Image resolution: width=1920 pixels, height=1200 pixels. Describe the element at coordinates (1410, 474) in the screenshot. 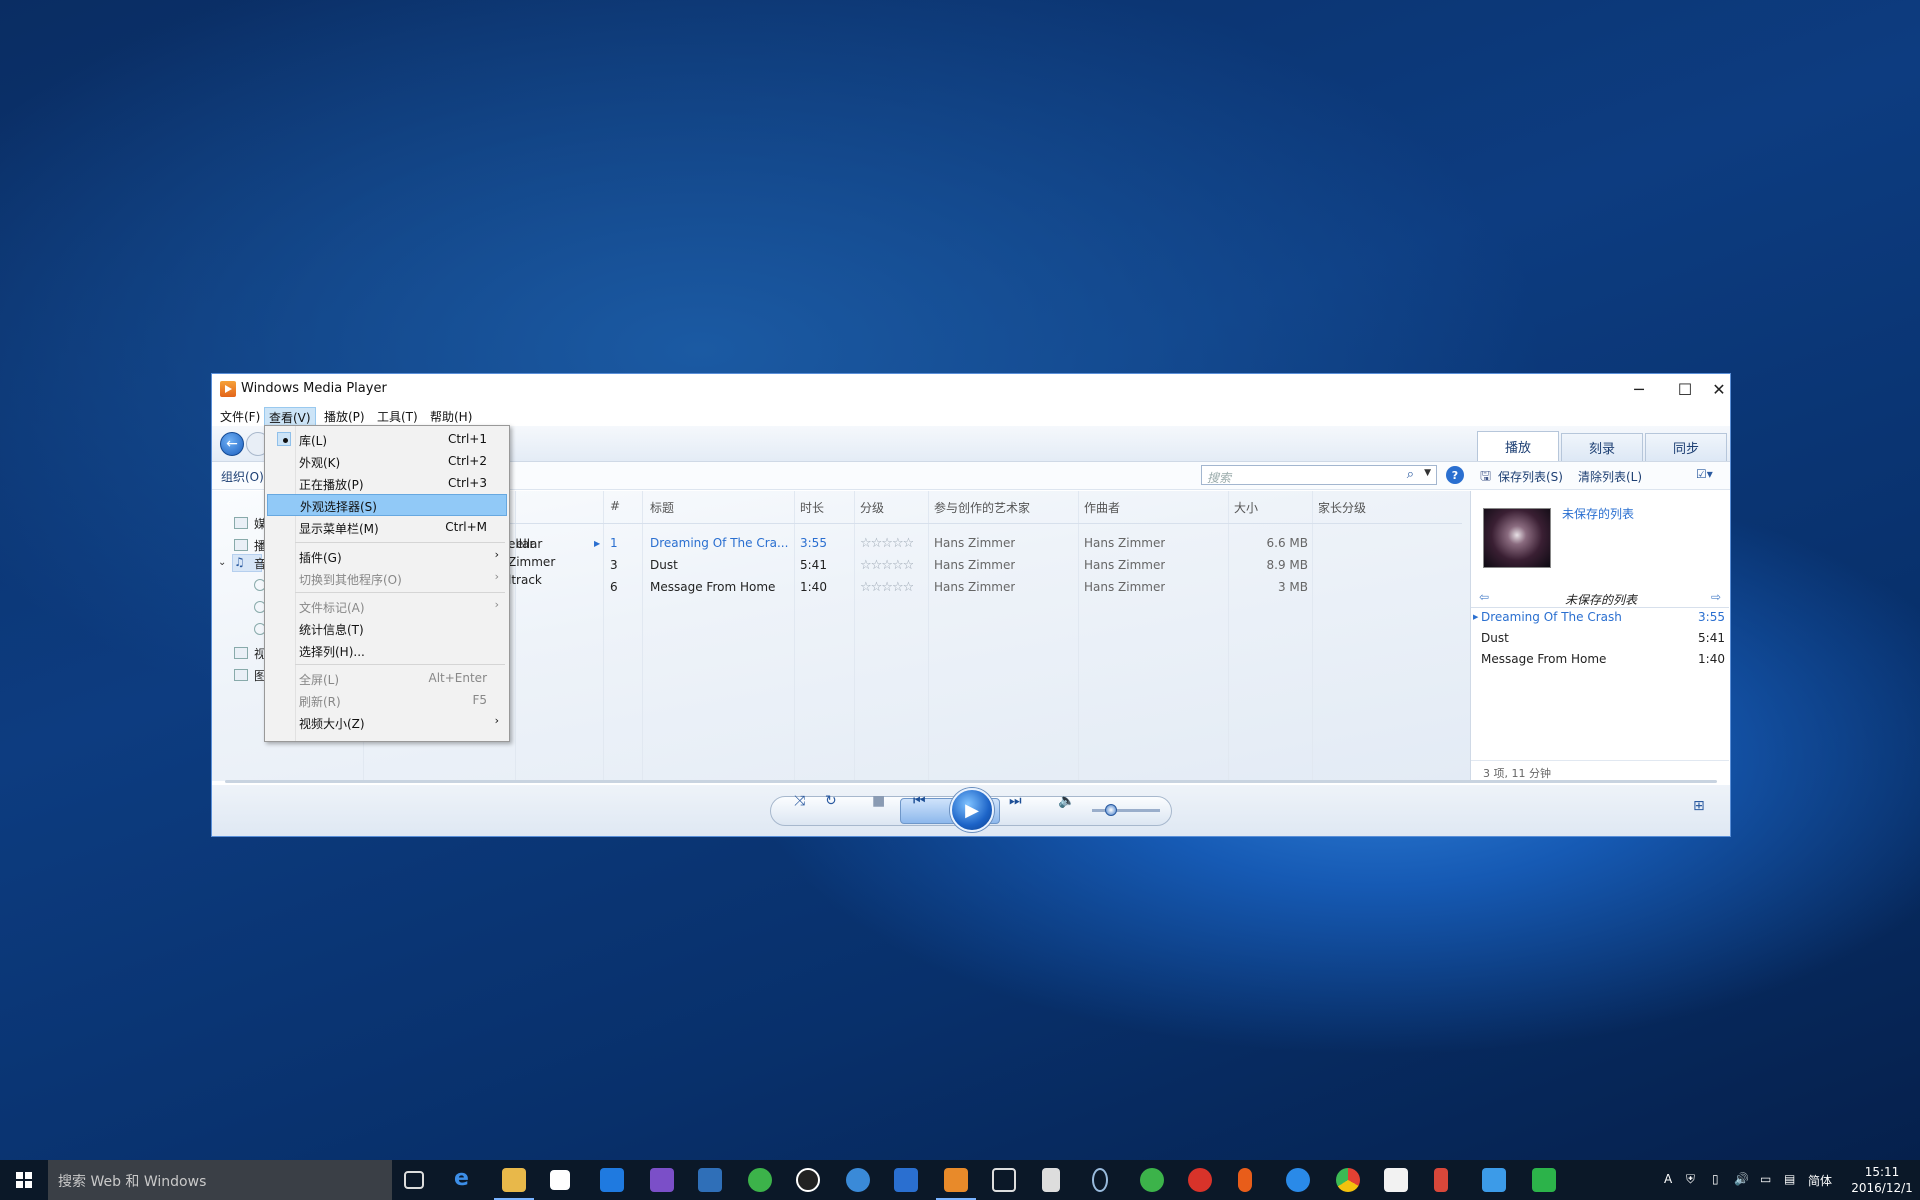

I see `search-icon: ⌕` at that location.